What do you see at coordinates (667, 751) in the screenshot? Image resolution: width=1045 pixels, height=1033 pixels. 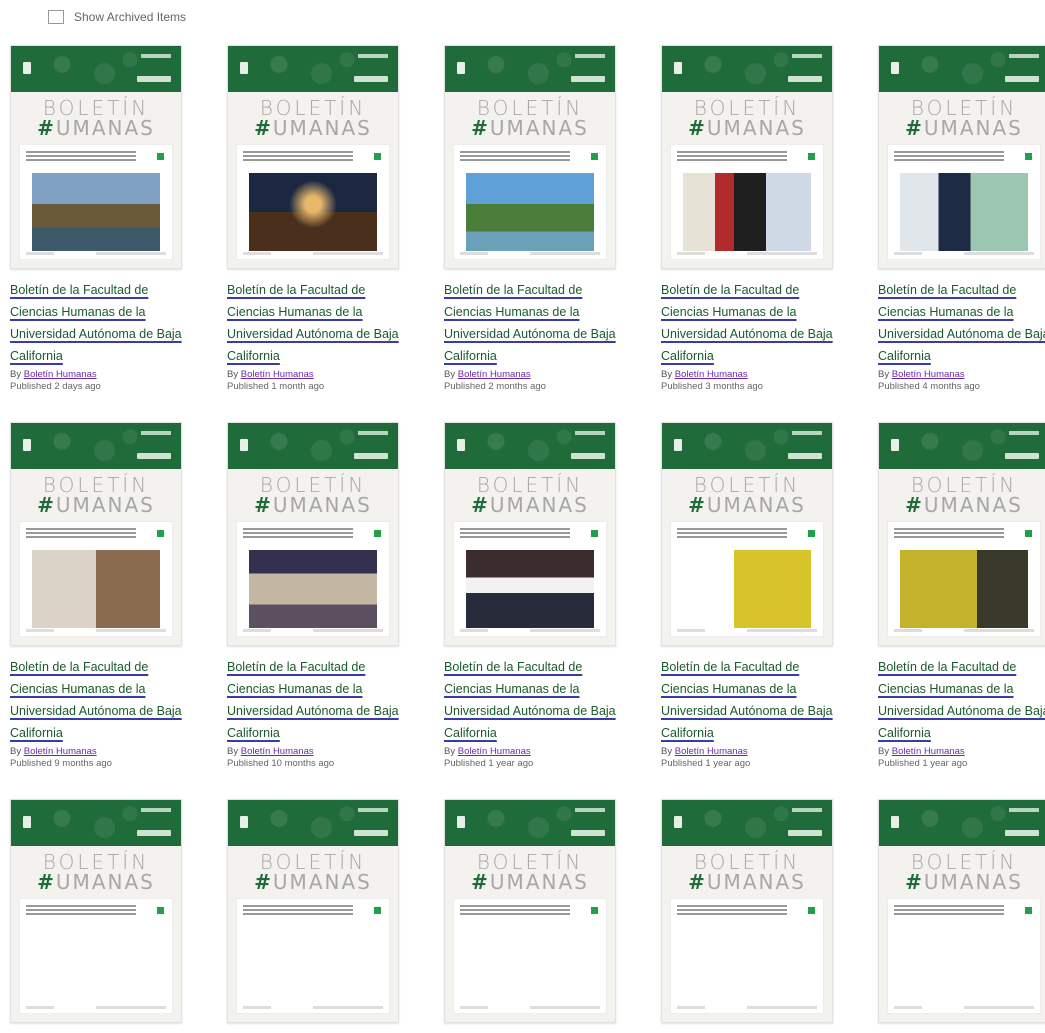 I see `by-label: By` at bounding box center [667, 751].